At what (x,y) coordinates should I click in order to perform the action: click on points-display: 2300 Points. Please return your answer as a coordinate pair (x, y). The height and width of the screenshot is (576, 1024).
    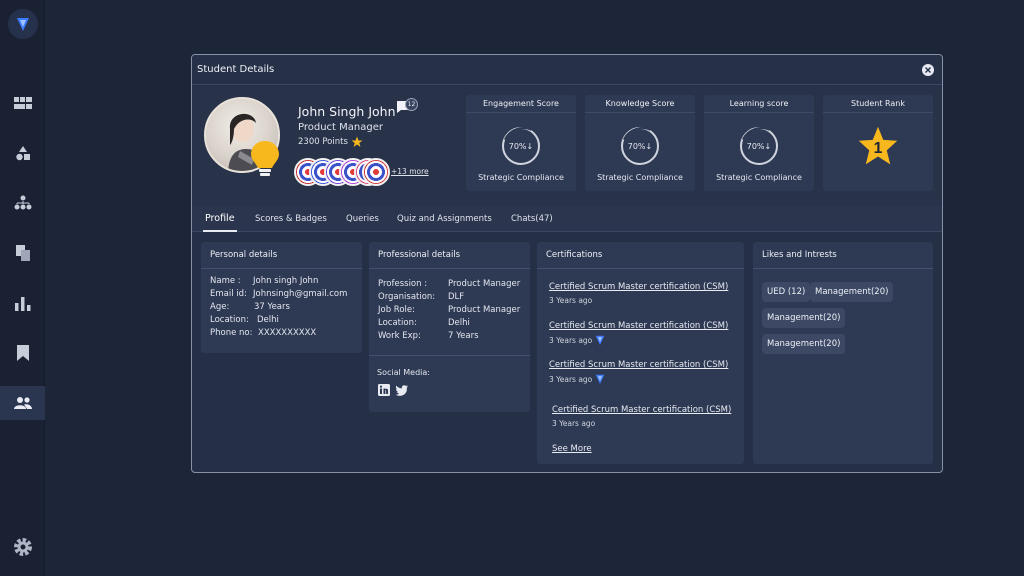
    Looking at the image, I should click on (330, 142).